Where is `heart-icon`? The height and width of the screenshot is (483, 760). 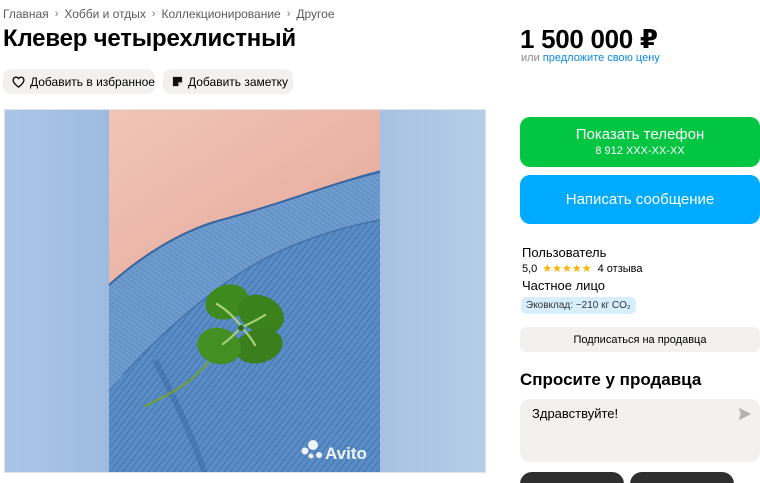 heart-icon is located at coordinates (18, 82).